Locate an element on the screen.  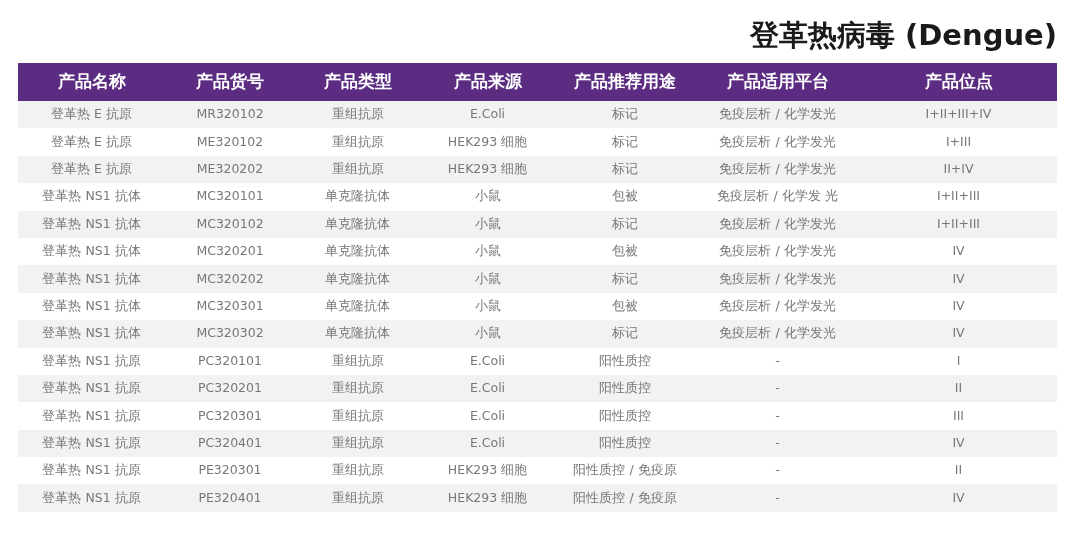
table-cell-text: I+II+III+IV is located at coordinates (958, 114).